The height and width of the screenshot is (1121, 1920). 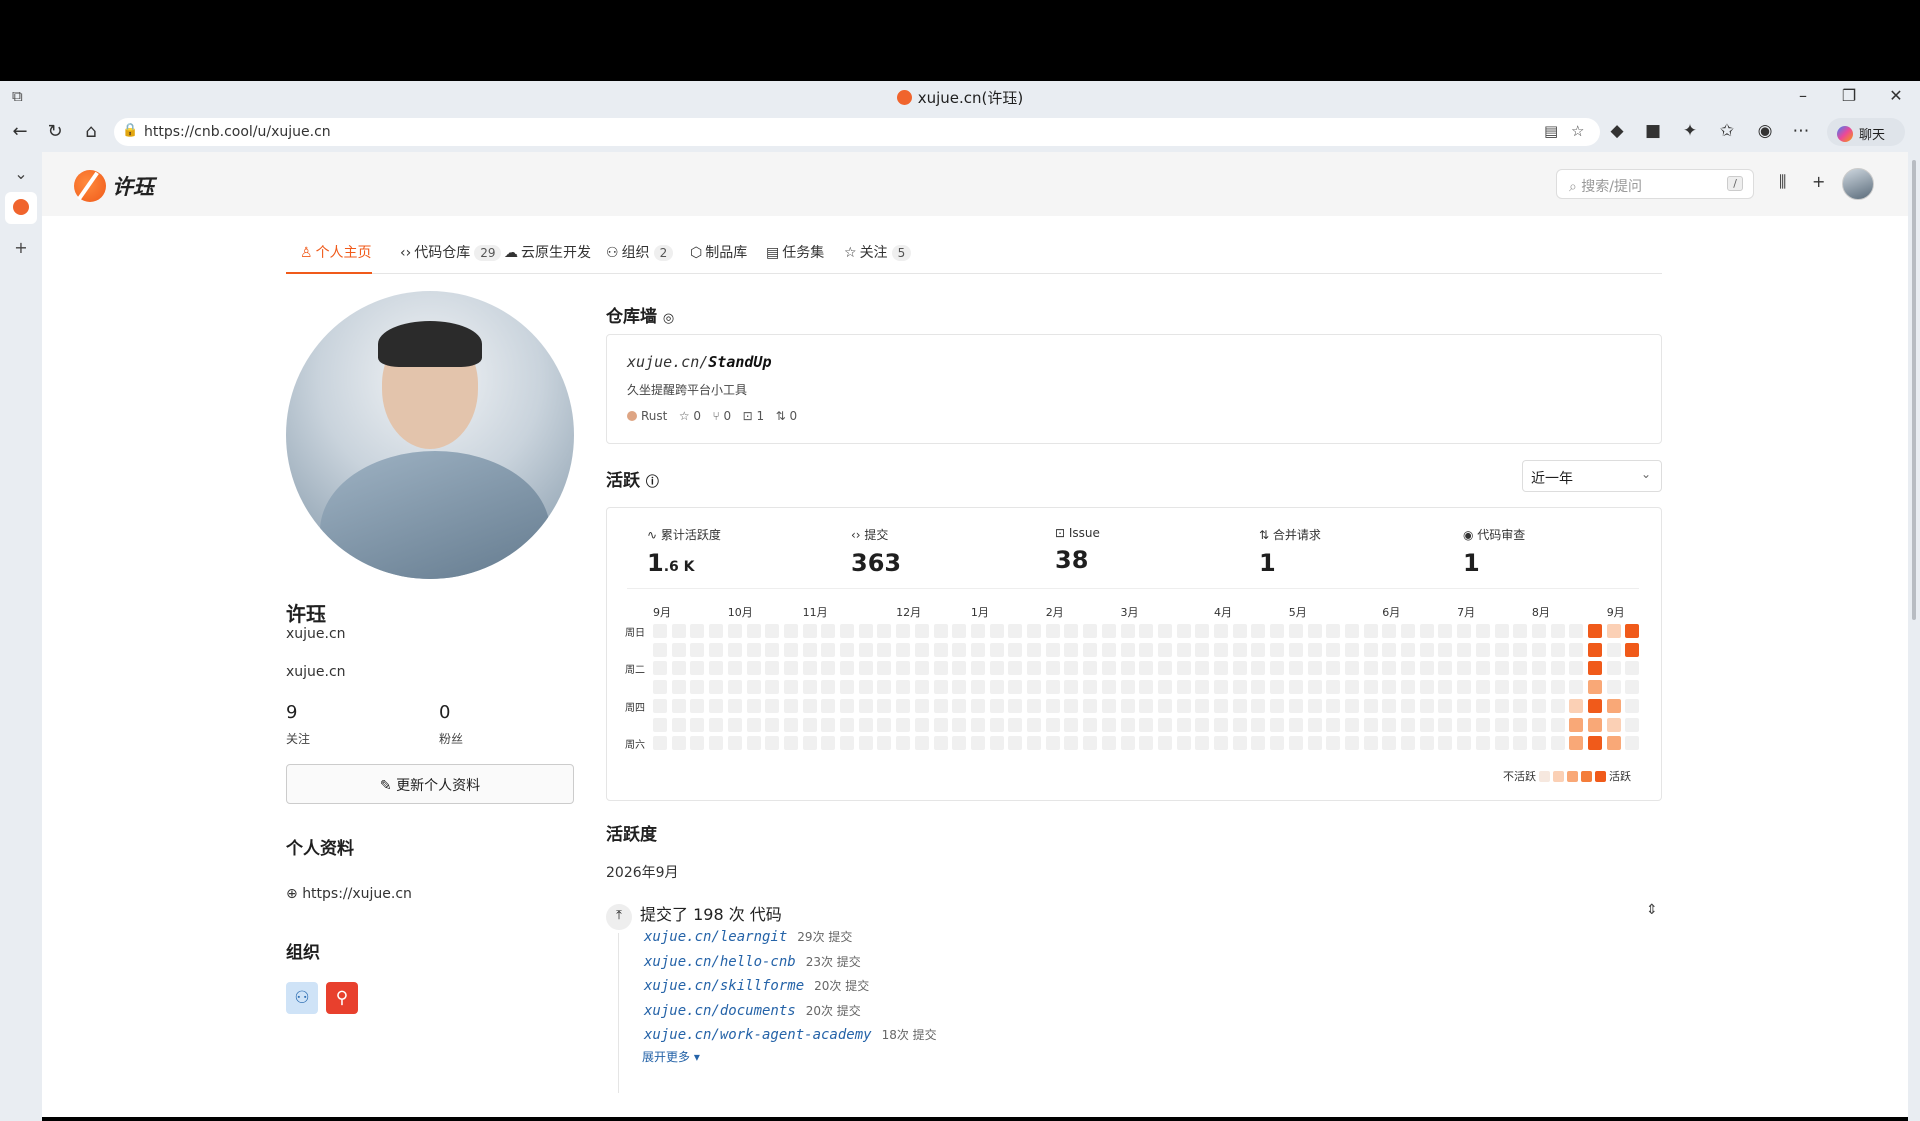 What do you see at coordinates (329, 258) in the screenshot?
I see `tab-0: ♙ 个人主页` at bounding box center [329, 258].